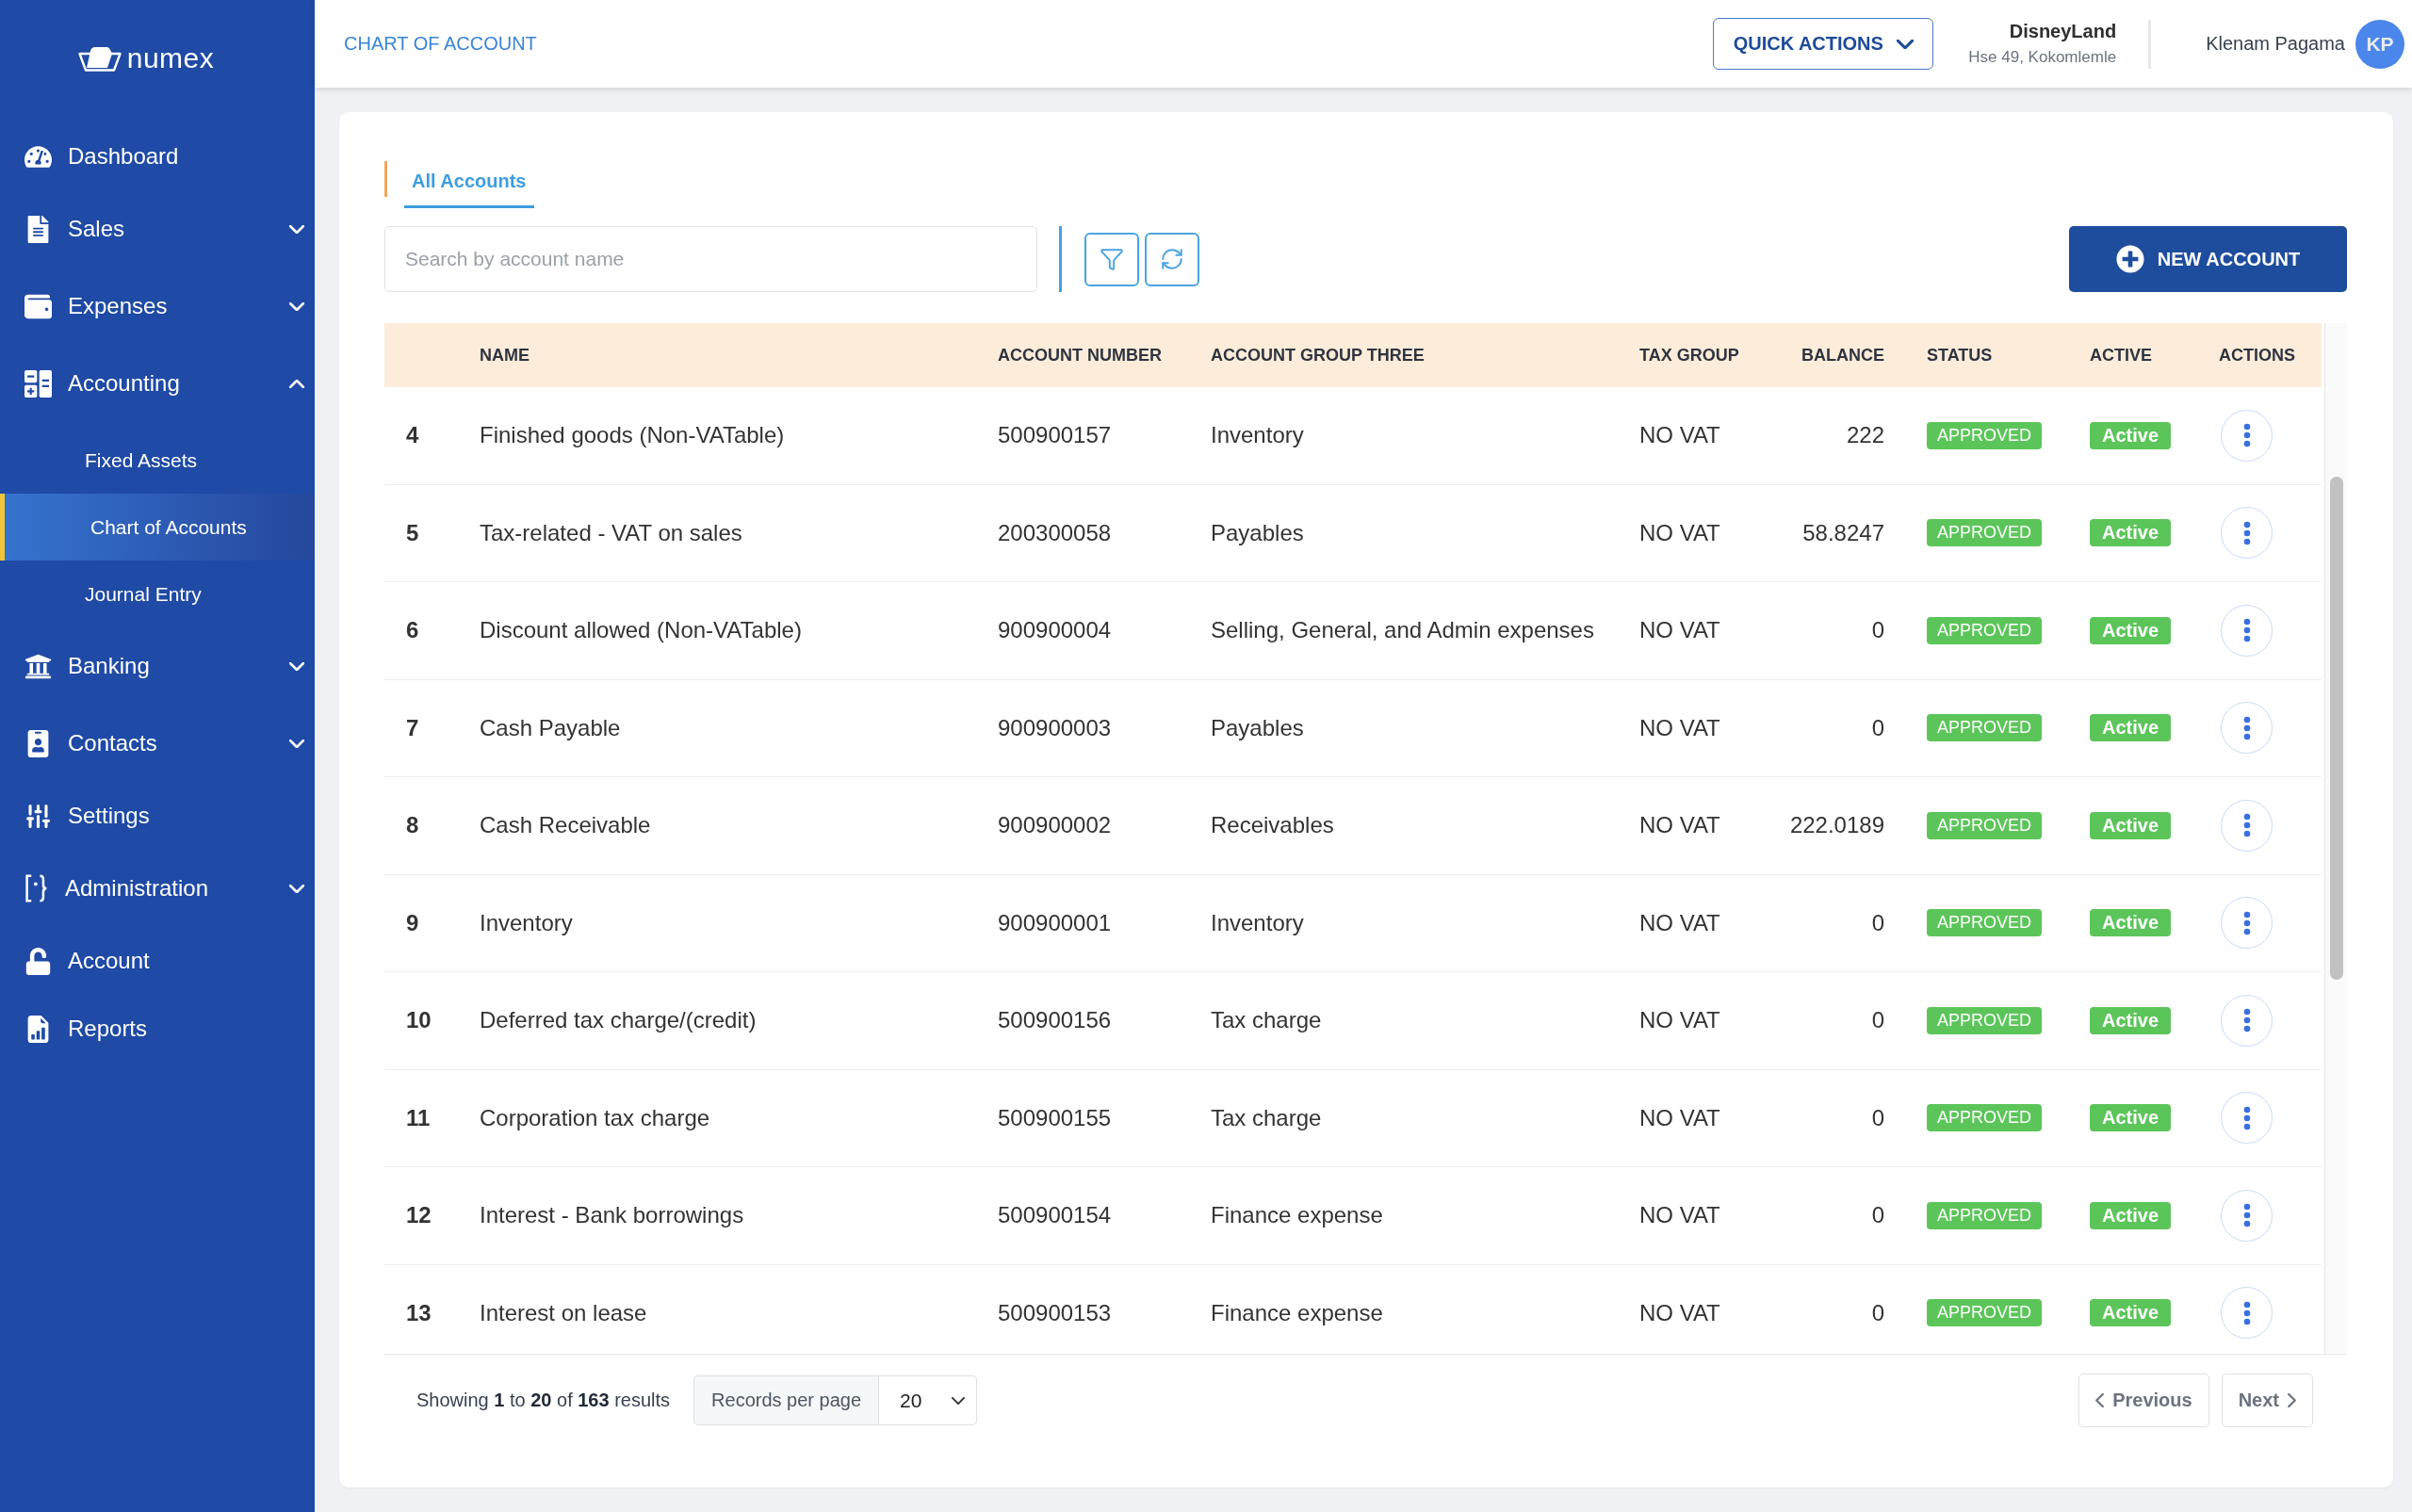 The image size is (2412, 1512). I want to click on row-number: 7, so click(412, 727).